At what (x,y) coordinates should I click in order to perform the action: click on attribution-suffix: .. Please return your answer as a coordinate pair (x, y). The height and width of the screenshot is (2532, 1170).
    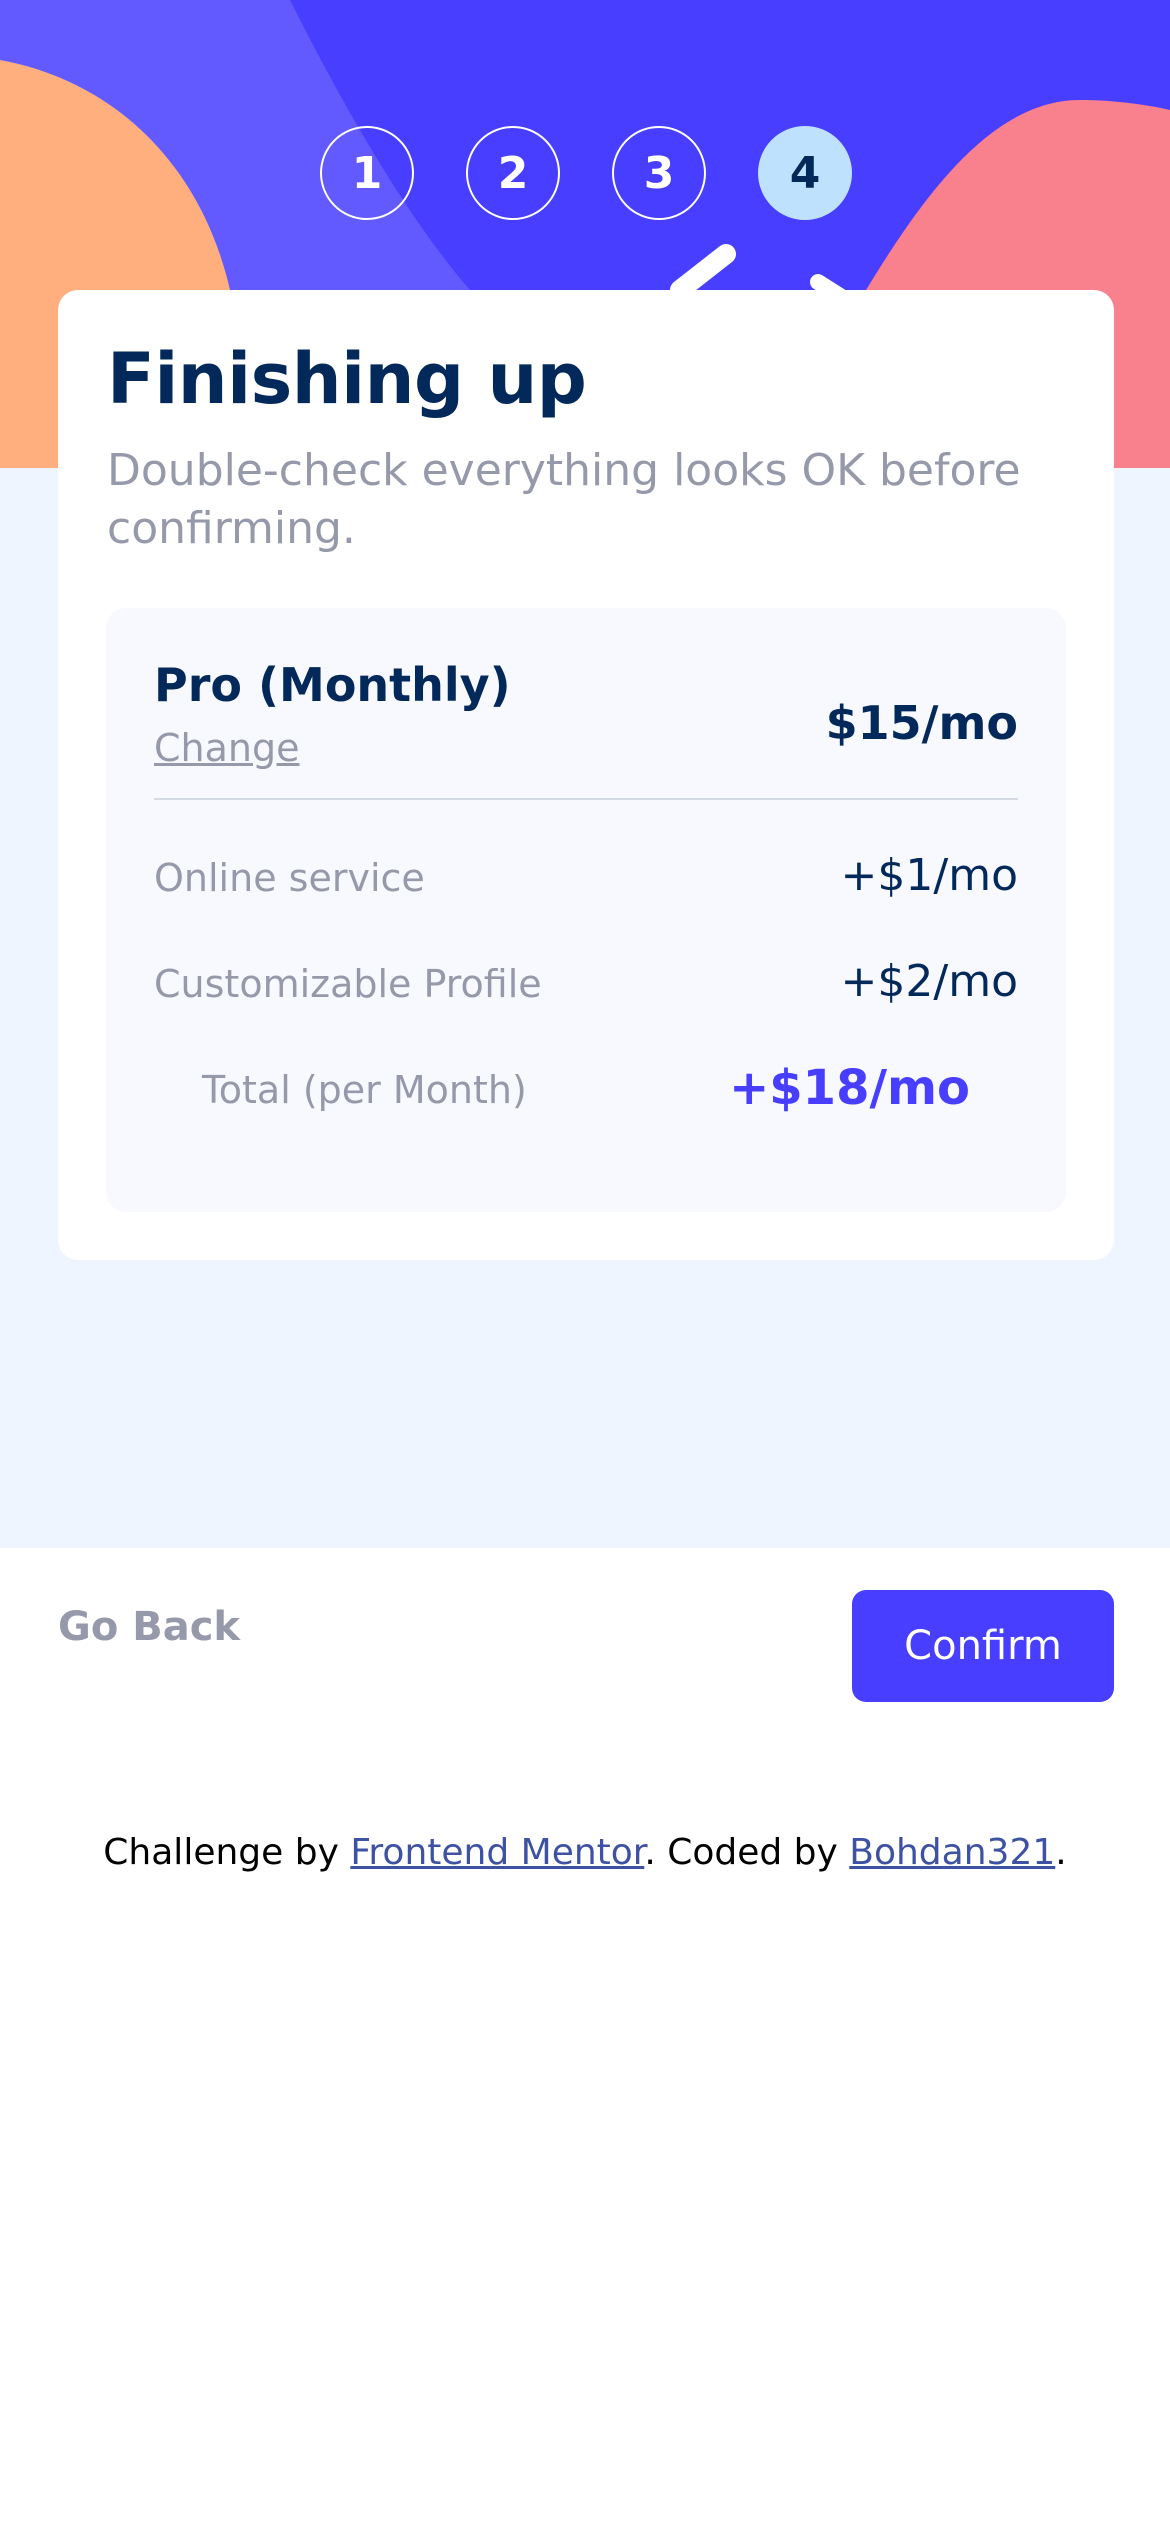
    Looking at the image, I should click on (1061, 1852).